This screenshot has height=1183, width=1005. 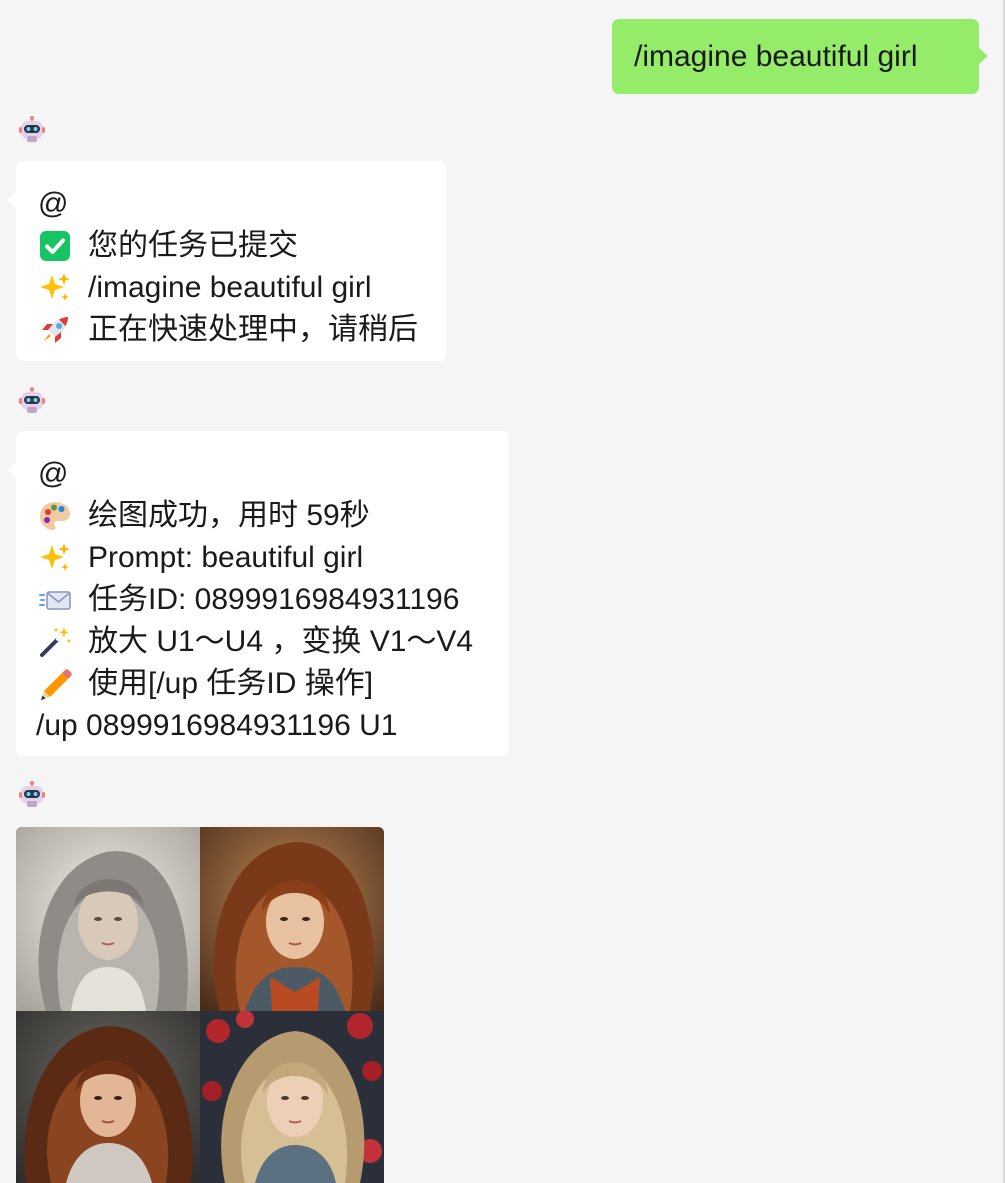 I want to click on prompt-line: /imagine beautiful girl, so click(x=232, y=288).